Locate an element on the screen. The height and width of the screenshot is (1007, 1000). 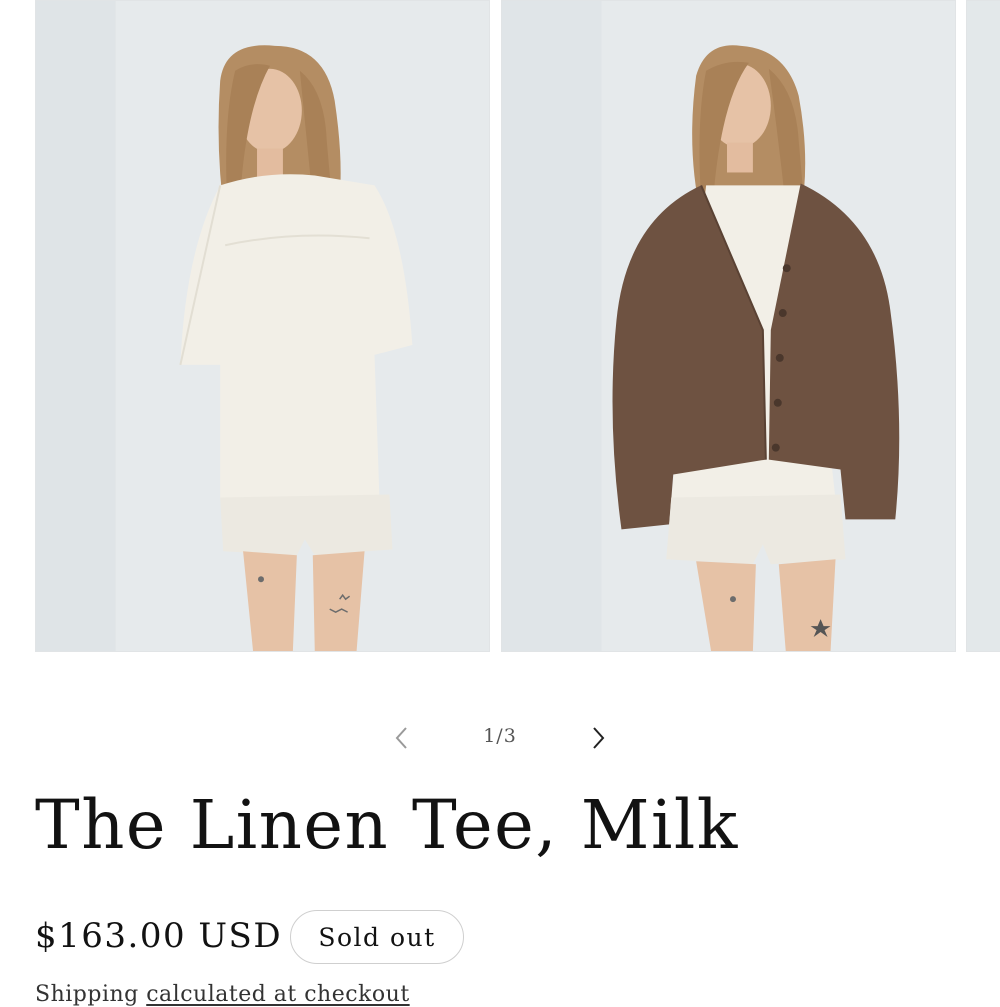
shipping-note: Shipping calculated at checkout is located at coordinates (222, 994).